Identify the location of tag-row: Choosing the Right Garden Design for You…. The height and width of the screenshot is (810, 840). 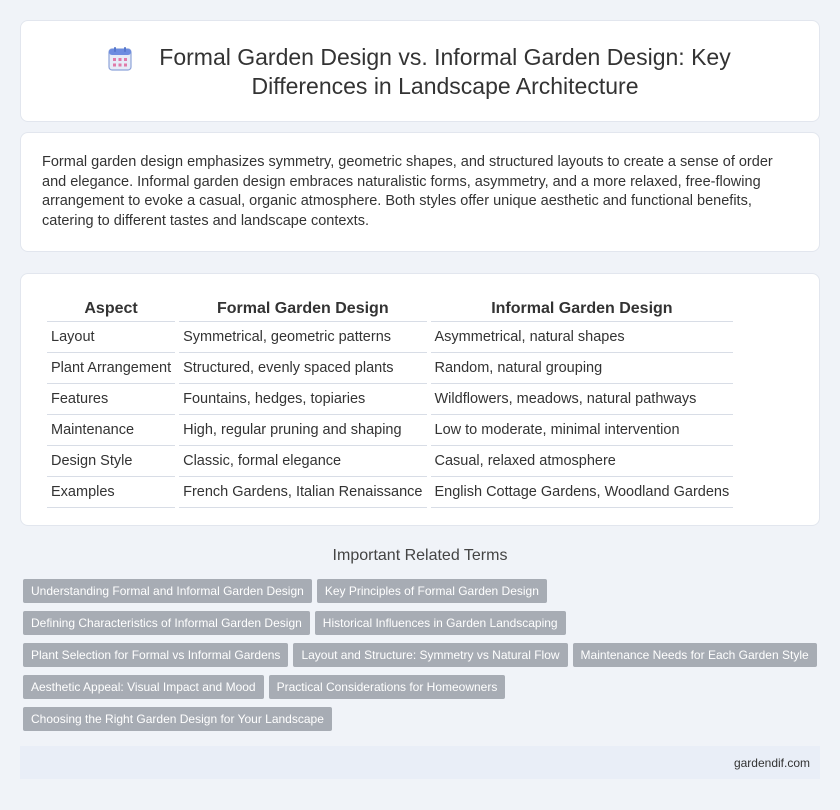
(423, 723).